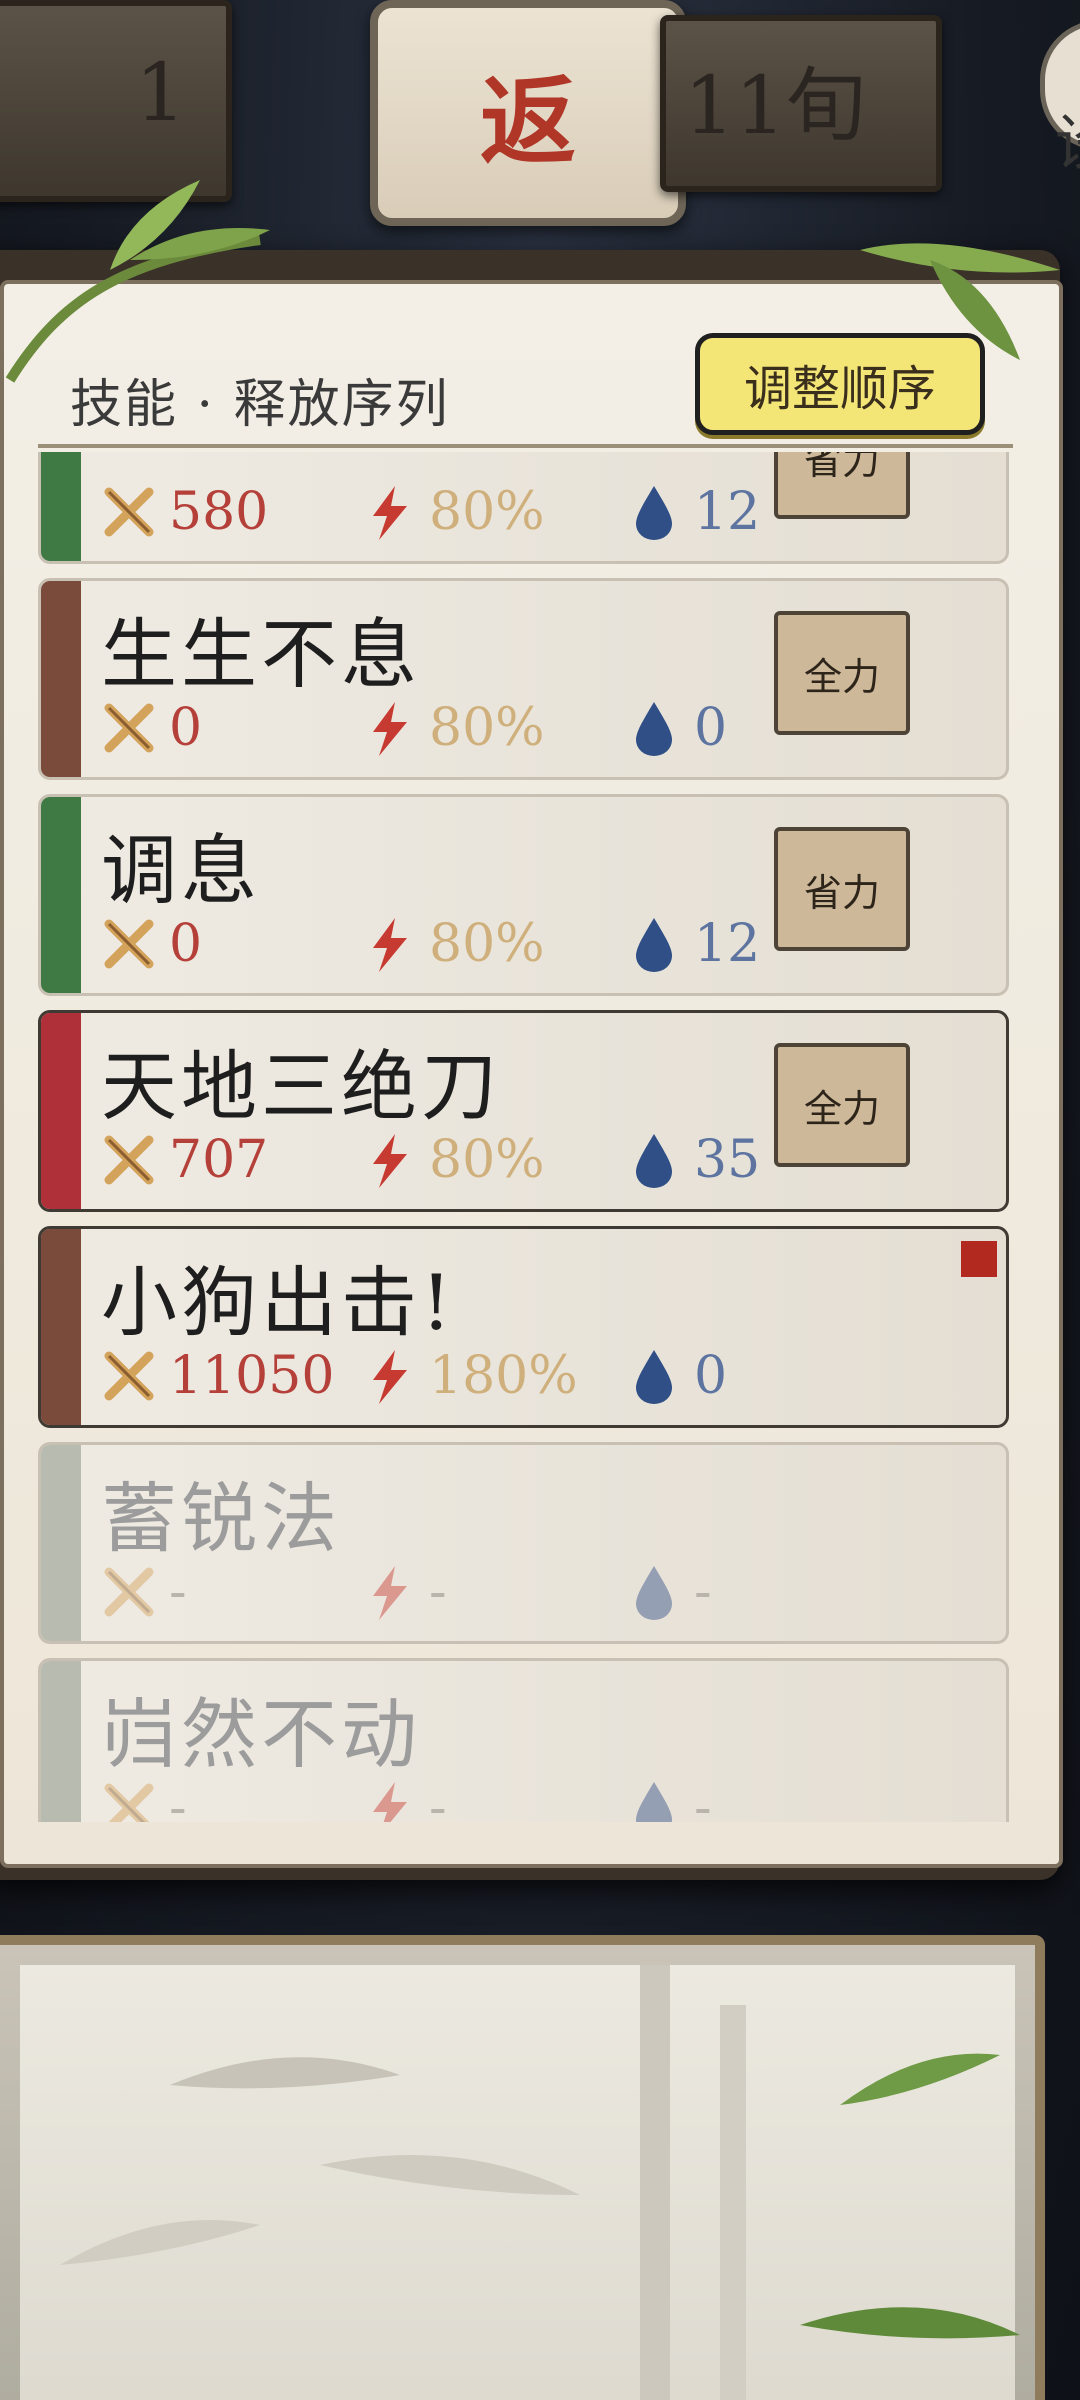 This screenshot has width=1080, height=2400. Describe the element at coordinates (523, 679) in the screenshot. I see `skill-card: 生生不息 0 80% 0 全力` at that location.